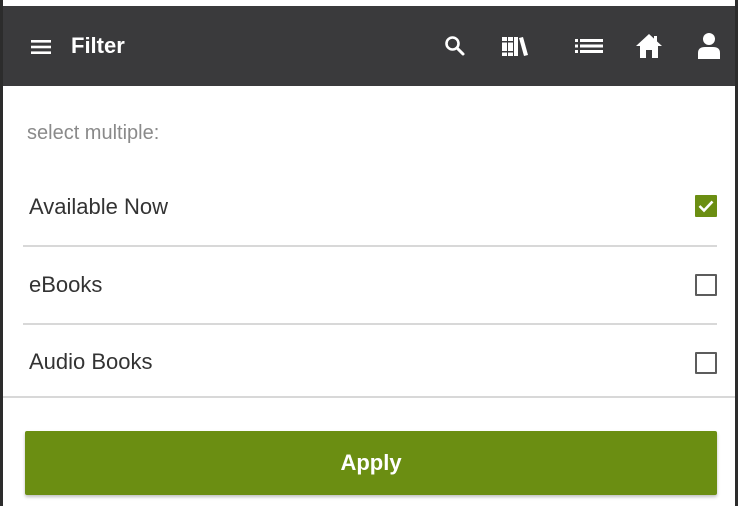  What do you see at coordinates (41, 47) in the screenshot?
I see `menu-icon` at bounding box center [41, 47].